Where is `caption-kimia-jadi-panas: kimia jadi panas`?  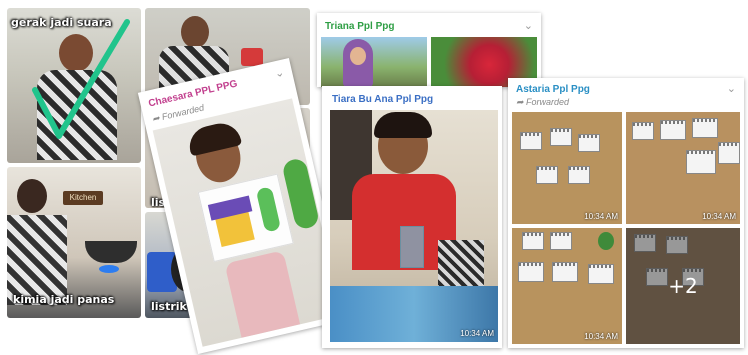
caption-kimia-jadi-panas: kimia jadi panas is located at coordinates (64, 299).